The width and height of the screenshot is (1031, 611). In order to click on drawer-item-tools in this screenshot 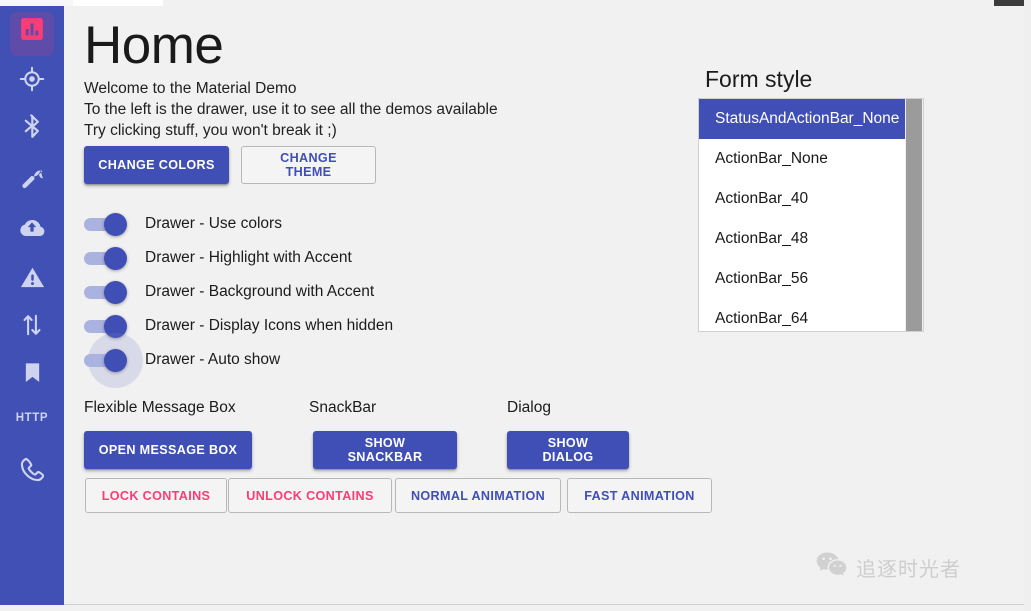, I will do `click(32, 177)`.